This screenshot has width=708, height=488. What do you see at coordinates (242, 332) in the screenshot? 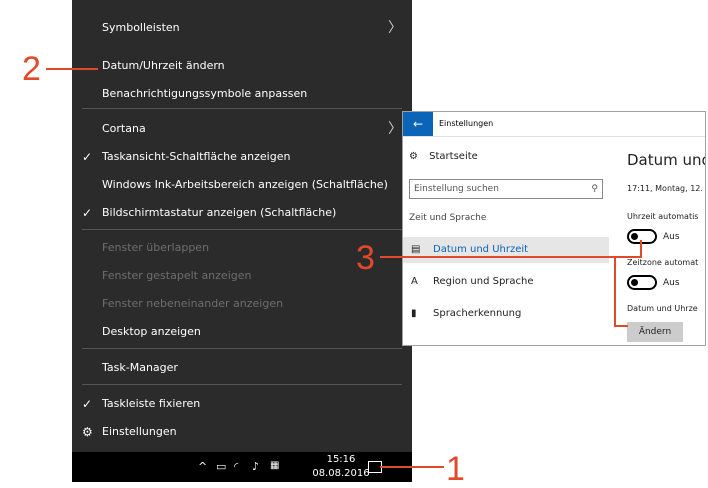
I see `menu-item-desktop-anzeigen: Desktop anzeigen` at bounding box center [242, 332].